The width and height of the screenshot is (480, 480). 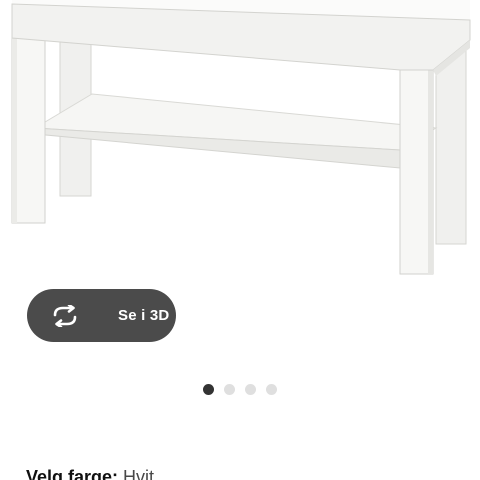 I want to click on view-3d-label: Se i 3D, so click(x=144, y=315).